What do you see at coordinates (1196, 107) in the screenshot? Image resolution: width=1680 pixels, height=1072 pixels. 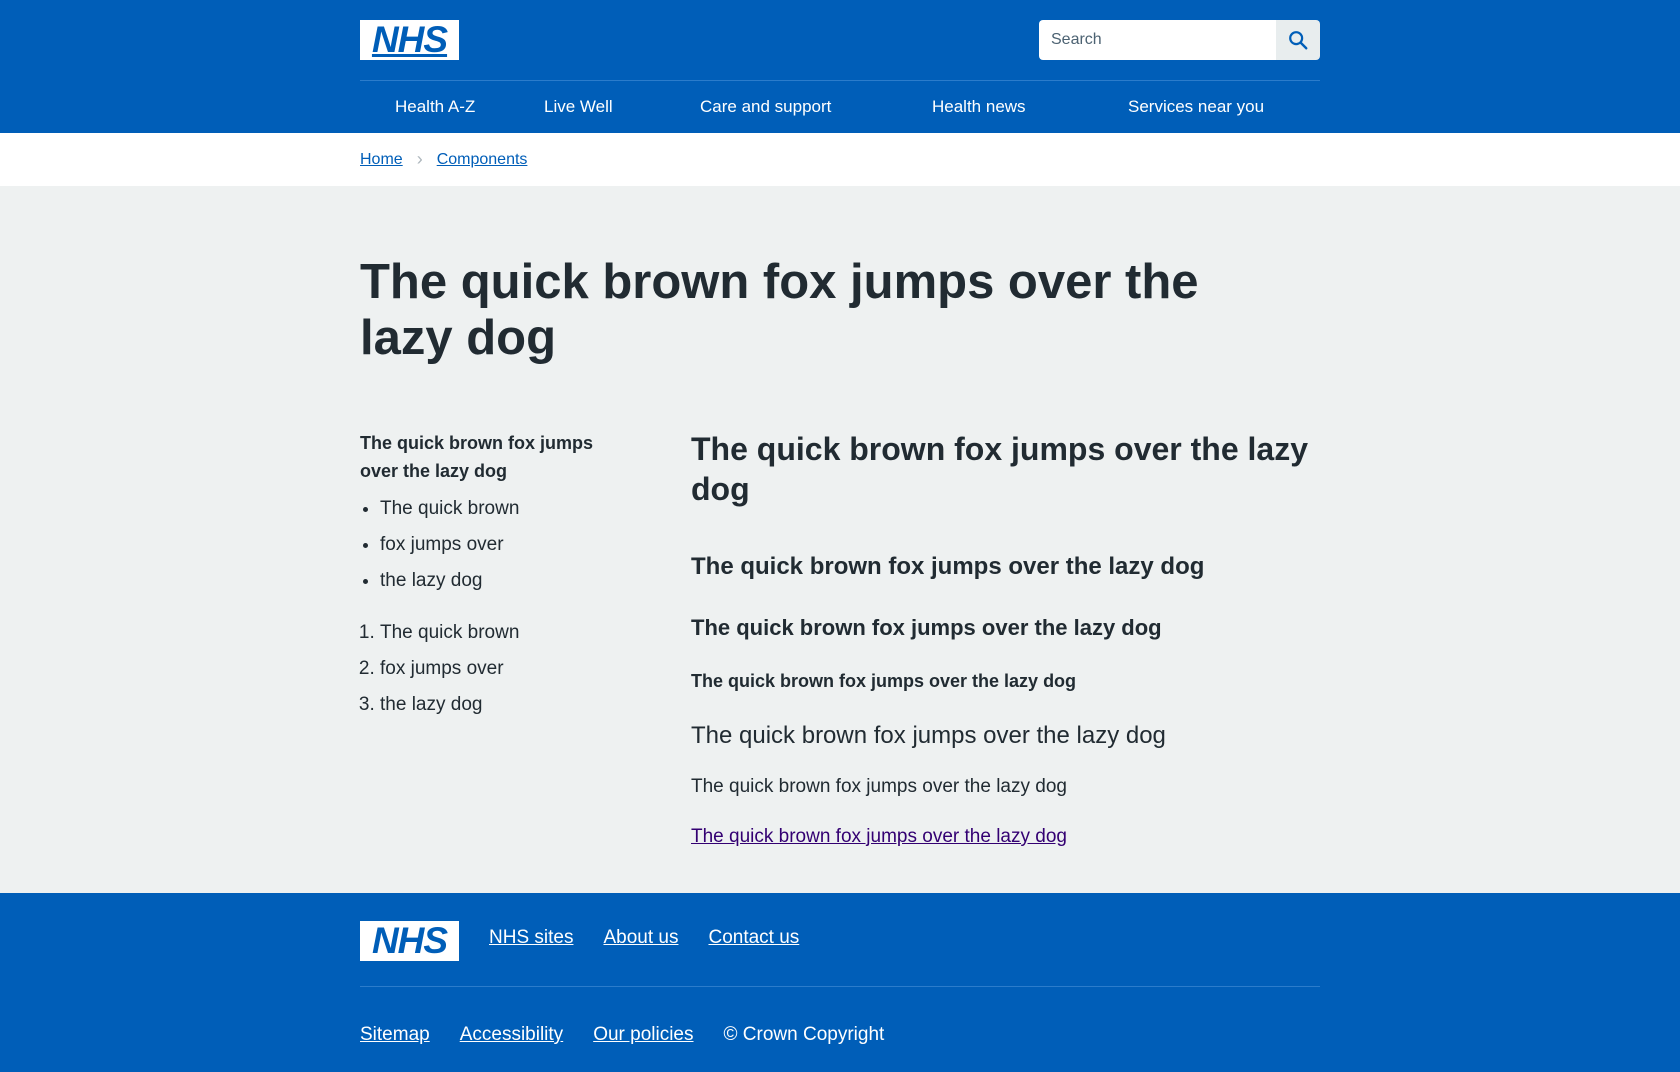 I see `nav-services-near-you: Services near you` at bounding box center [1196, 107].